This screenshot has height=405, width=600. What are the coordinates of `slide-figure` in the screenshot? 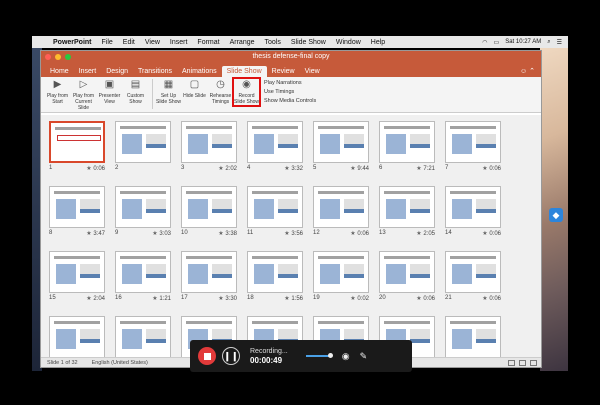 It's located at (264, 144).